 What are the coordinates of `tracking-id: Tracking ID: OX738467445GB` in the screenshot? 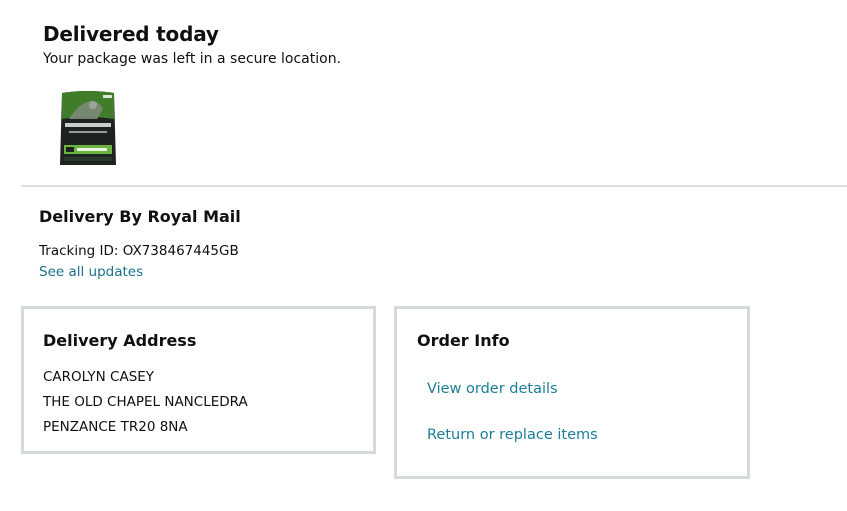 It's located at (139, 251).